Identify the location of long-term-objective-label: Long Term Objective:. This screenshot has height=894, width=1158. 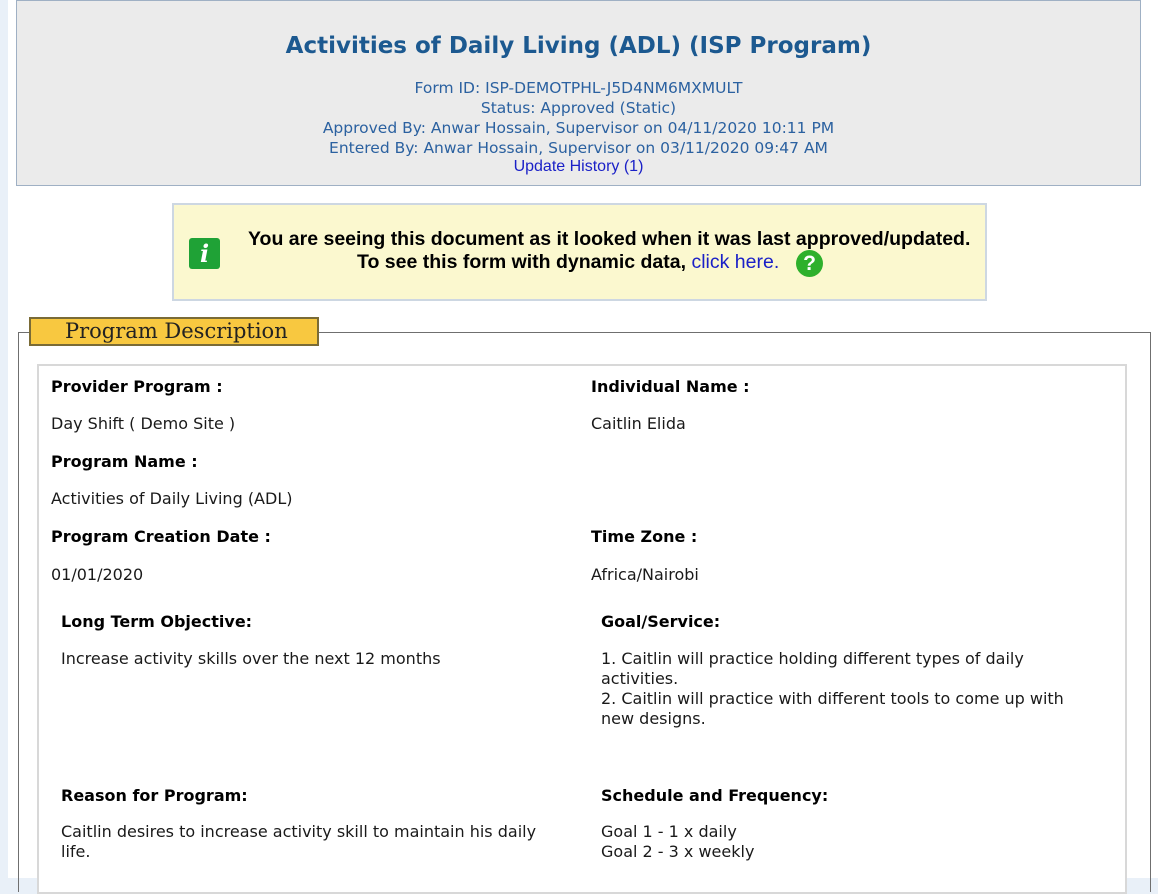
(157, 621).